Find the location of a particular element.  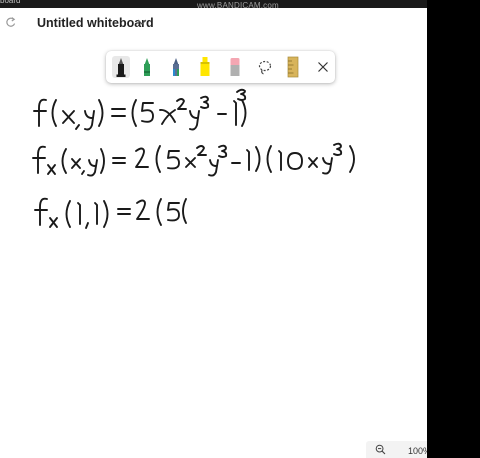

redo-icon is located at coordinates (11, 22).